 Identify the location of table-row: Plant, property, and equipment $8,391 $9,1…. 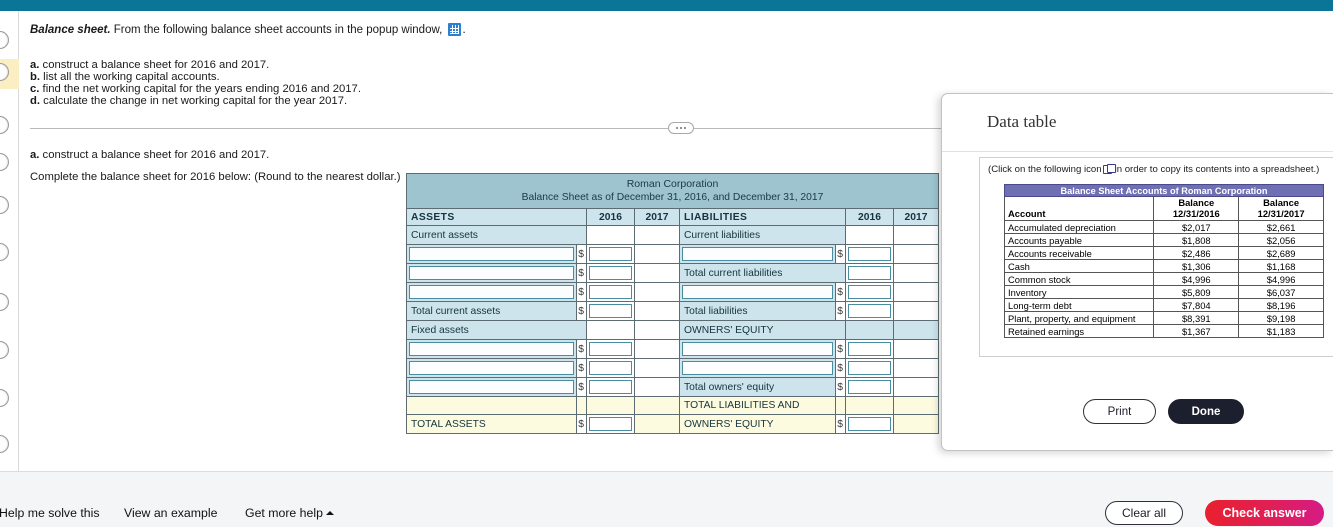
(1163, 318).